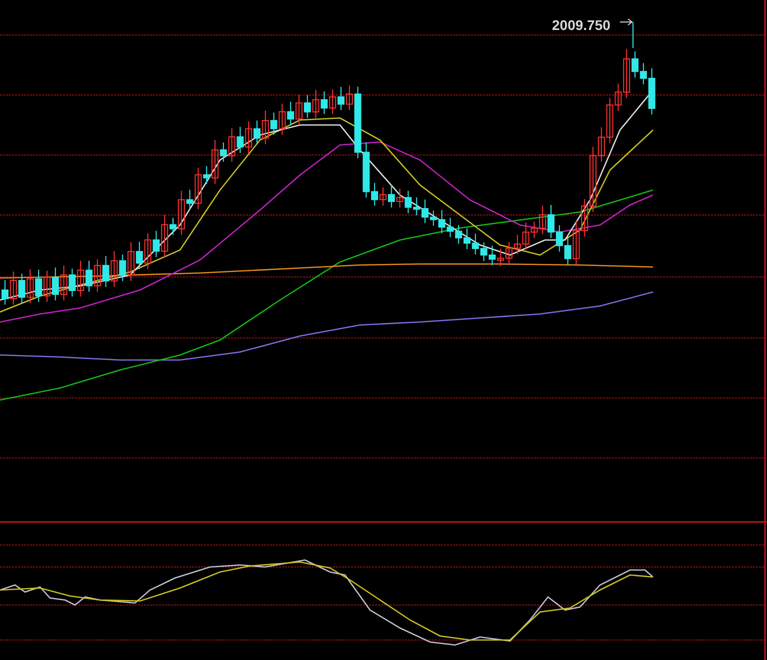 The image size is (767, 660). Describe the element at coordinates (581, 25) in the screenshot. I see `high-price-label: 2009.750` at that location.